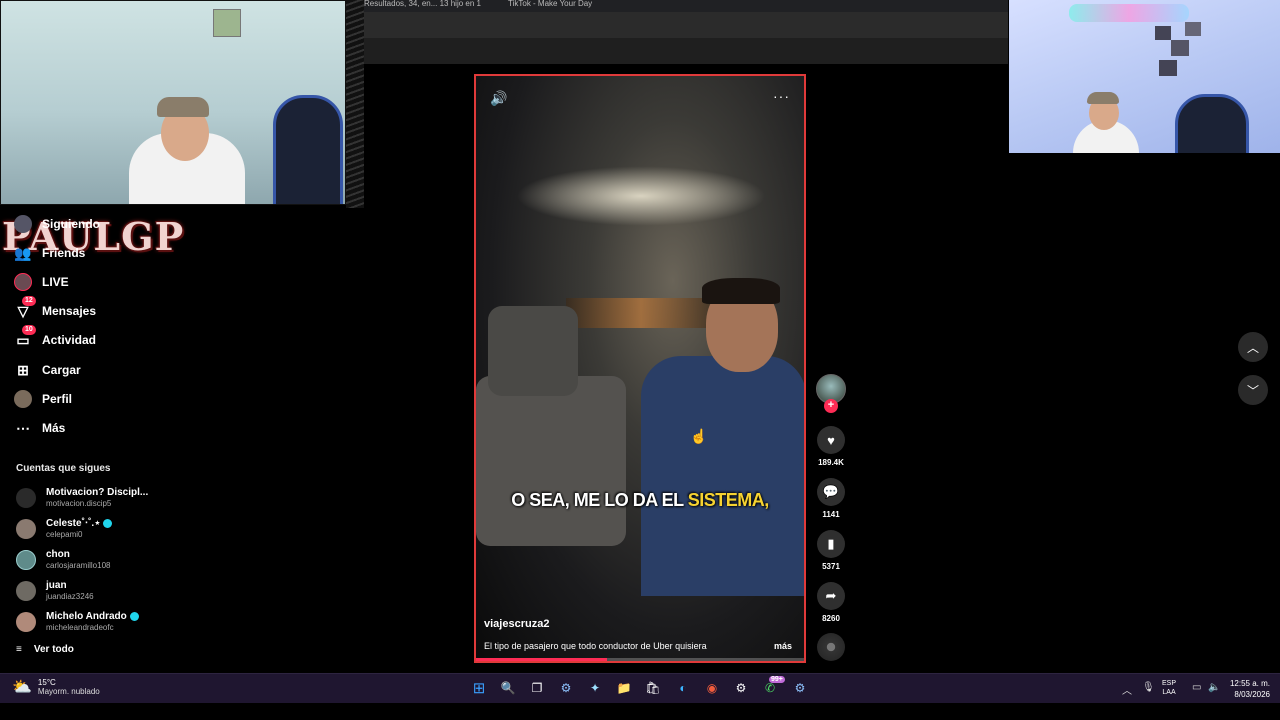 The image size is (1280, 720). Describe the element at coordinates (498, 98) in the screenshot. I see `volume-icon: 🔊` at that location.